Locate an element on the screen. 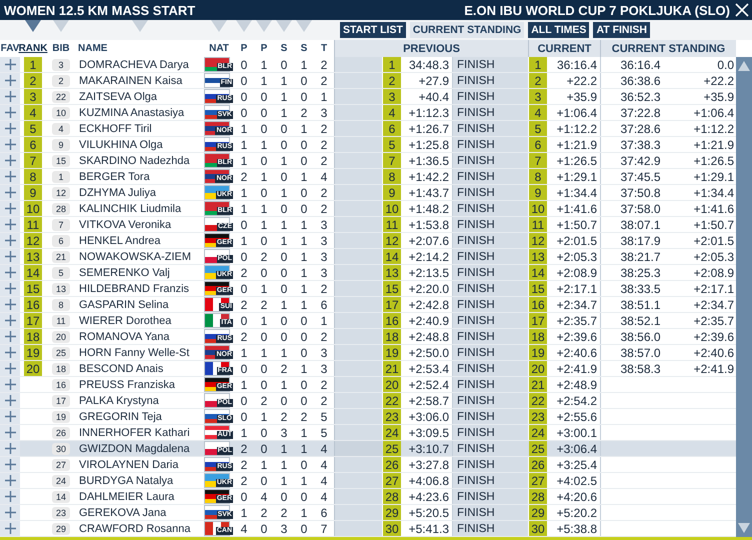 This screenshot has height=540, width=752. close-icon is located at coordinates (742, 10).